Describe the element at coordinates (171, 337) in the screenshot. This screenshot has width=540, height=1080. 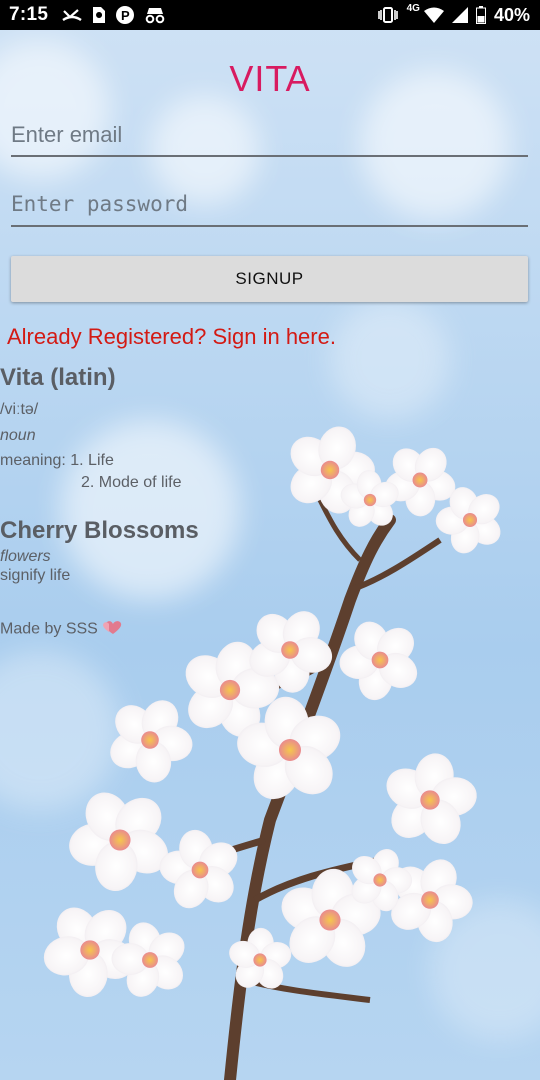
I see `signin-link: Already Registered? Sign in here.` at that location.